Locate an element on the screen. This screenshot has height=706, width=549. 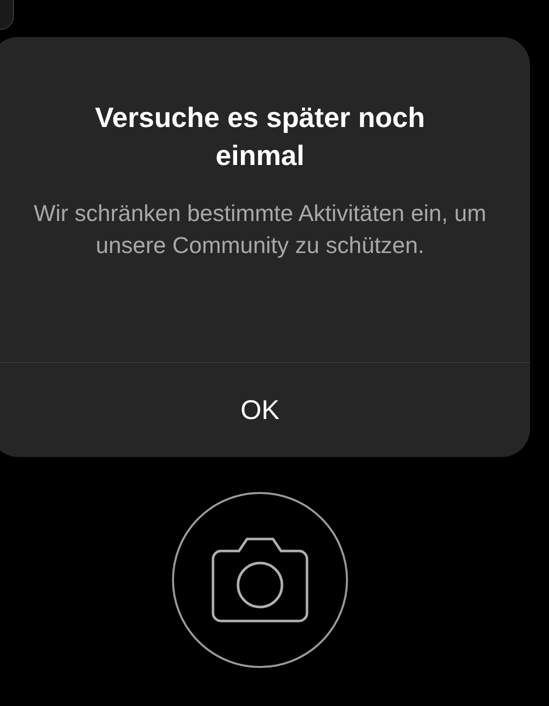
camera-icon is located at coordinates (260, 580).